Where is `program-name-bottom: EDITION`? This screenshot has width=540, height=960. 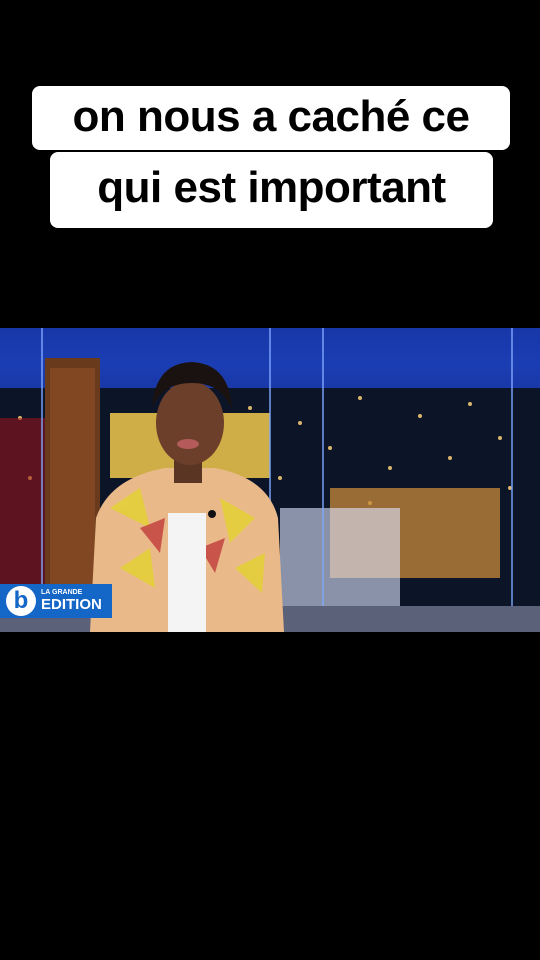
program-name-bottom: EDITION is located at coordinates (71, 604).